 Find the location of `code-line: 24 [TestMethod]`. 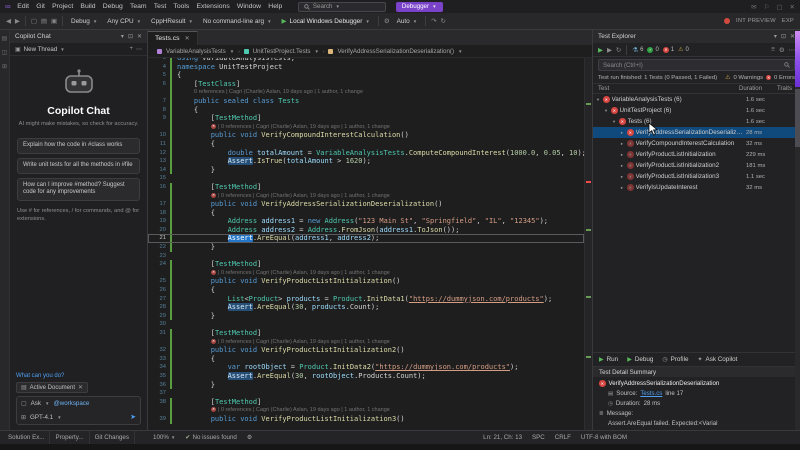

code-line: 24 [TestMethod] is located at coordinates (366, 264).